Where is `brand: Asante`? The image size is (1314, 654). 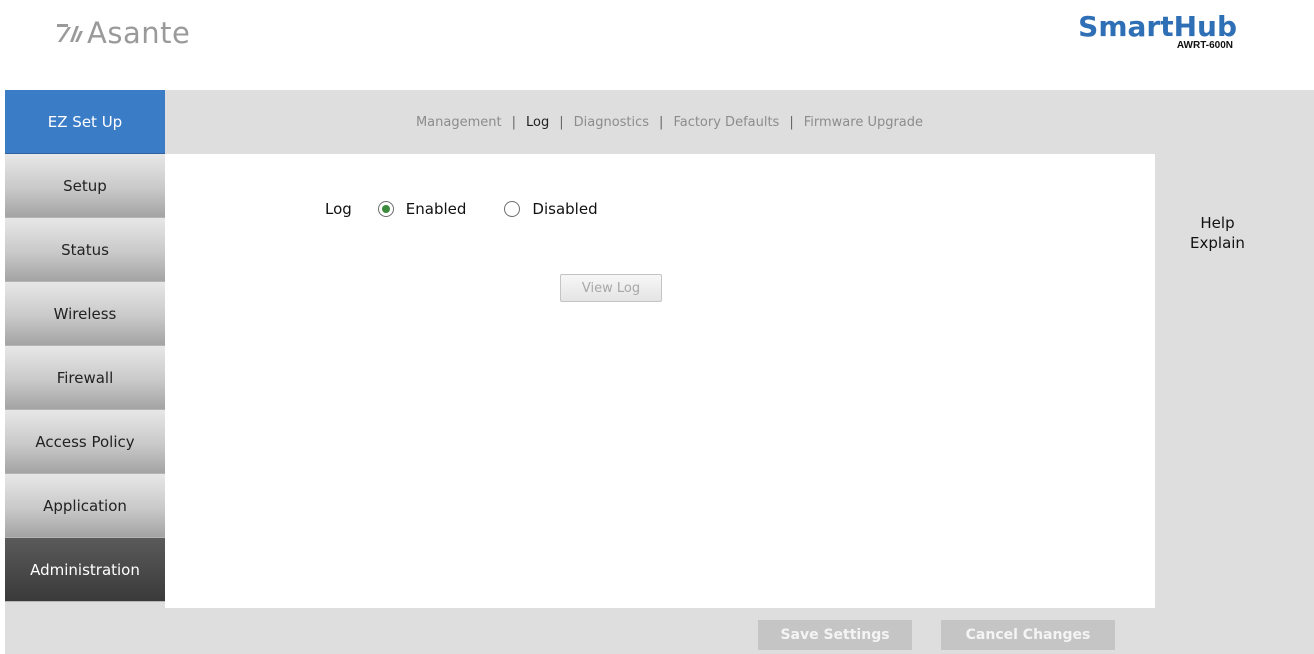 brand: Asante is located at coordinates (123, 33).